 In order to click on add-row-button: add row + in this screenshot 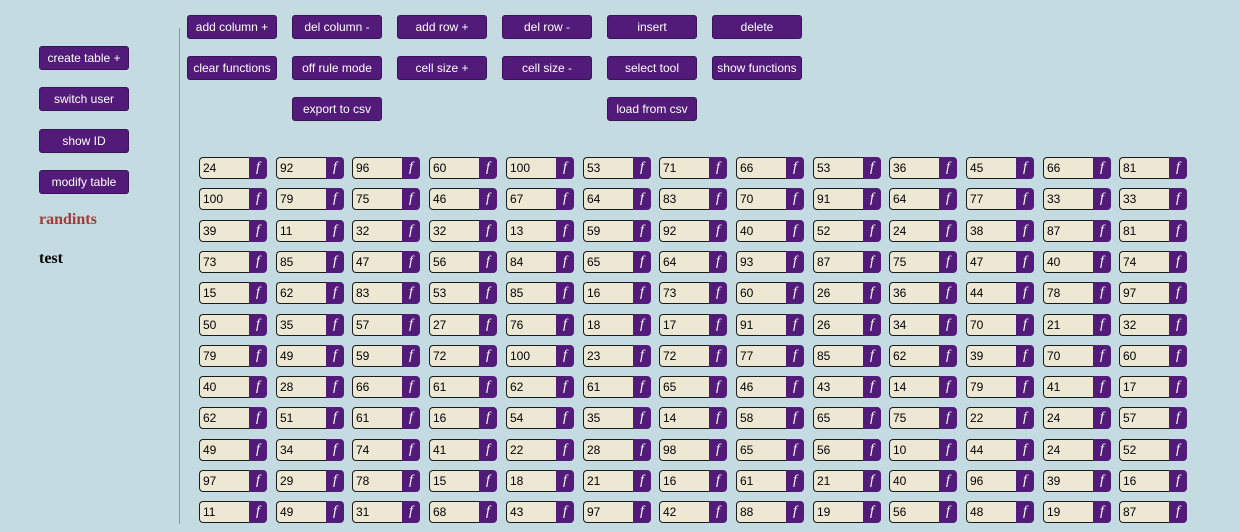, I will do `click(442, 27)`.